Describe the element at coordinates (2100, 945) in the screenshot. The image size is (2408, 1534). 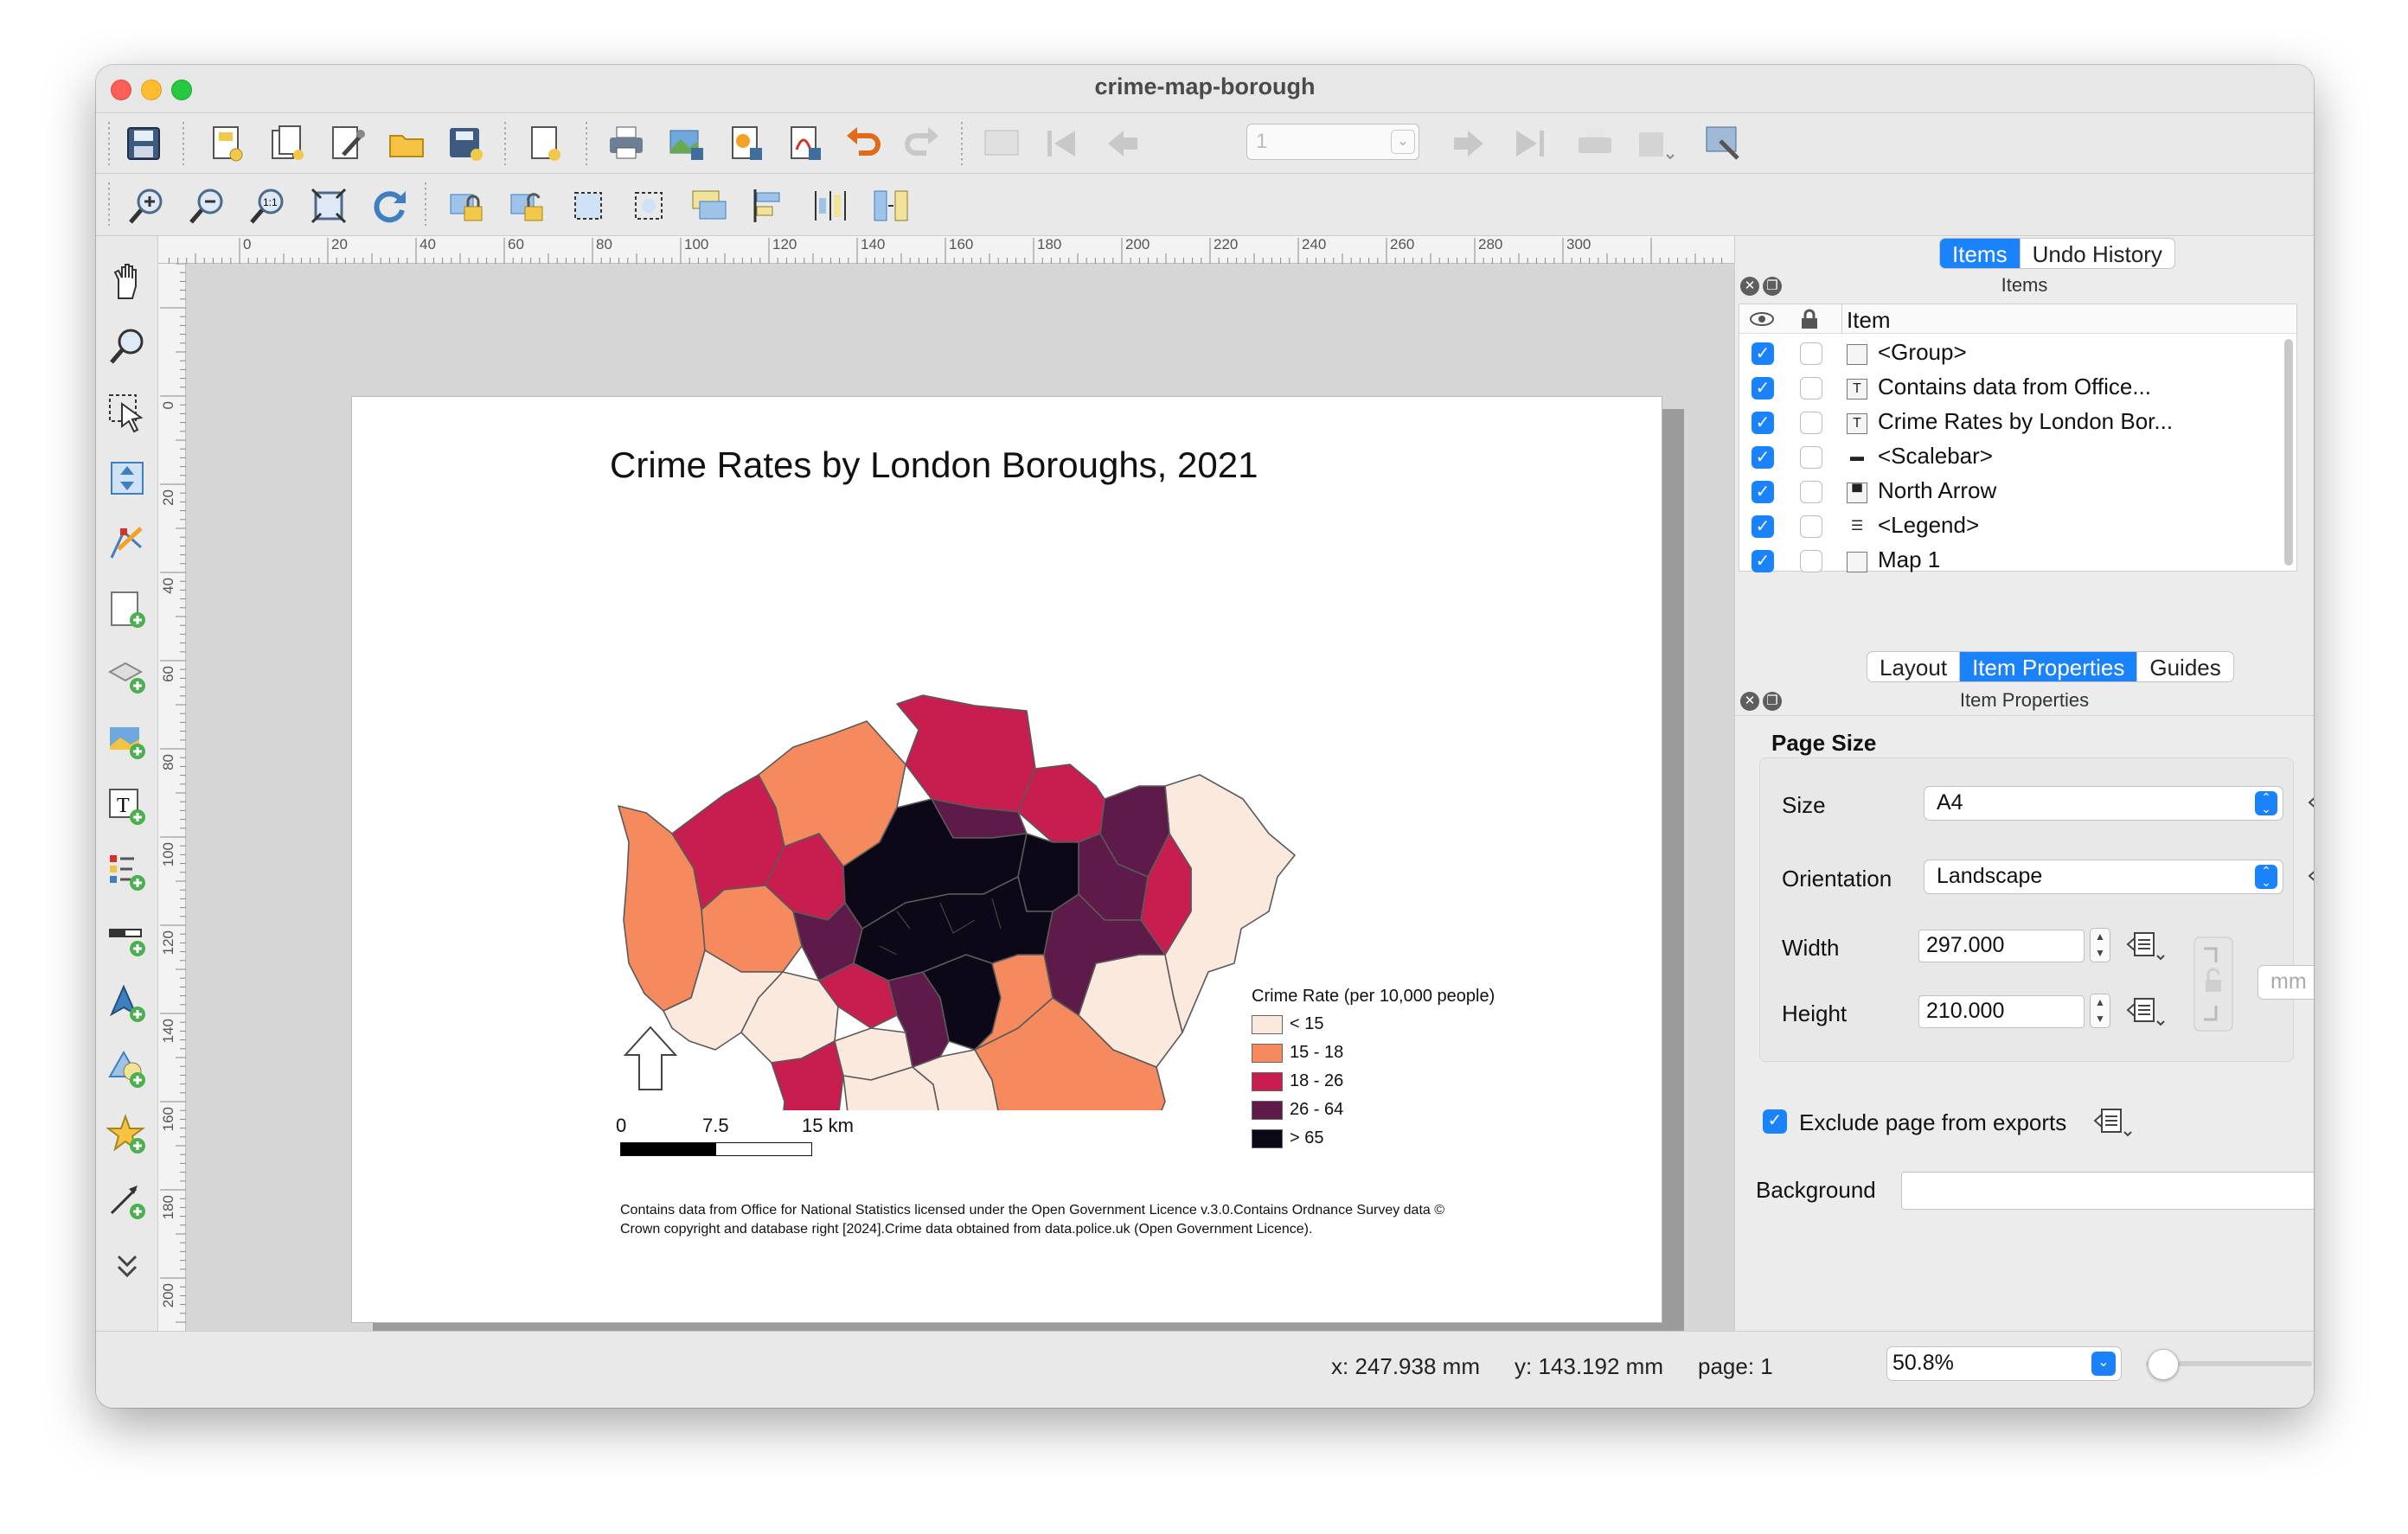
I see `width-stepper: ▲ ▼` at that location.